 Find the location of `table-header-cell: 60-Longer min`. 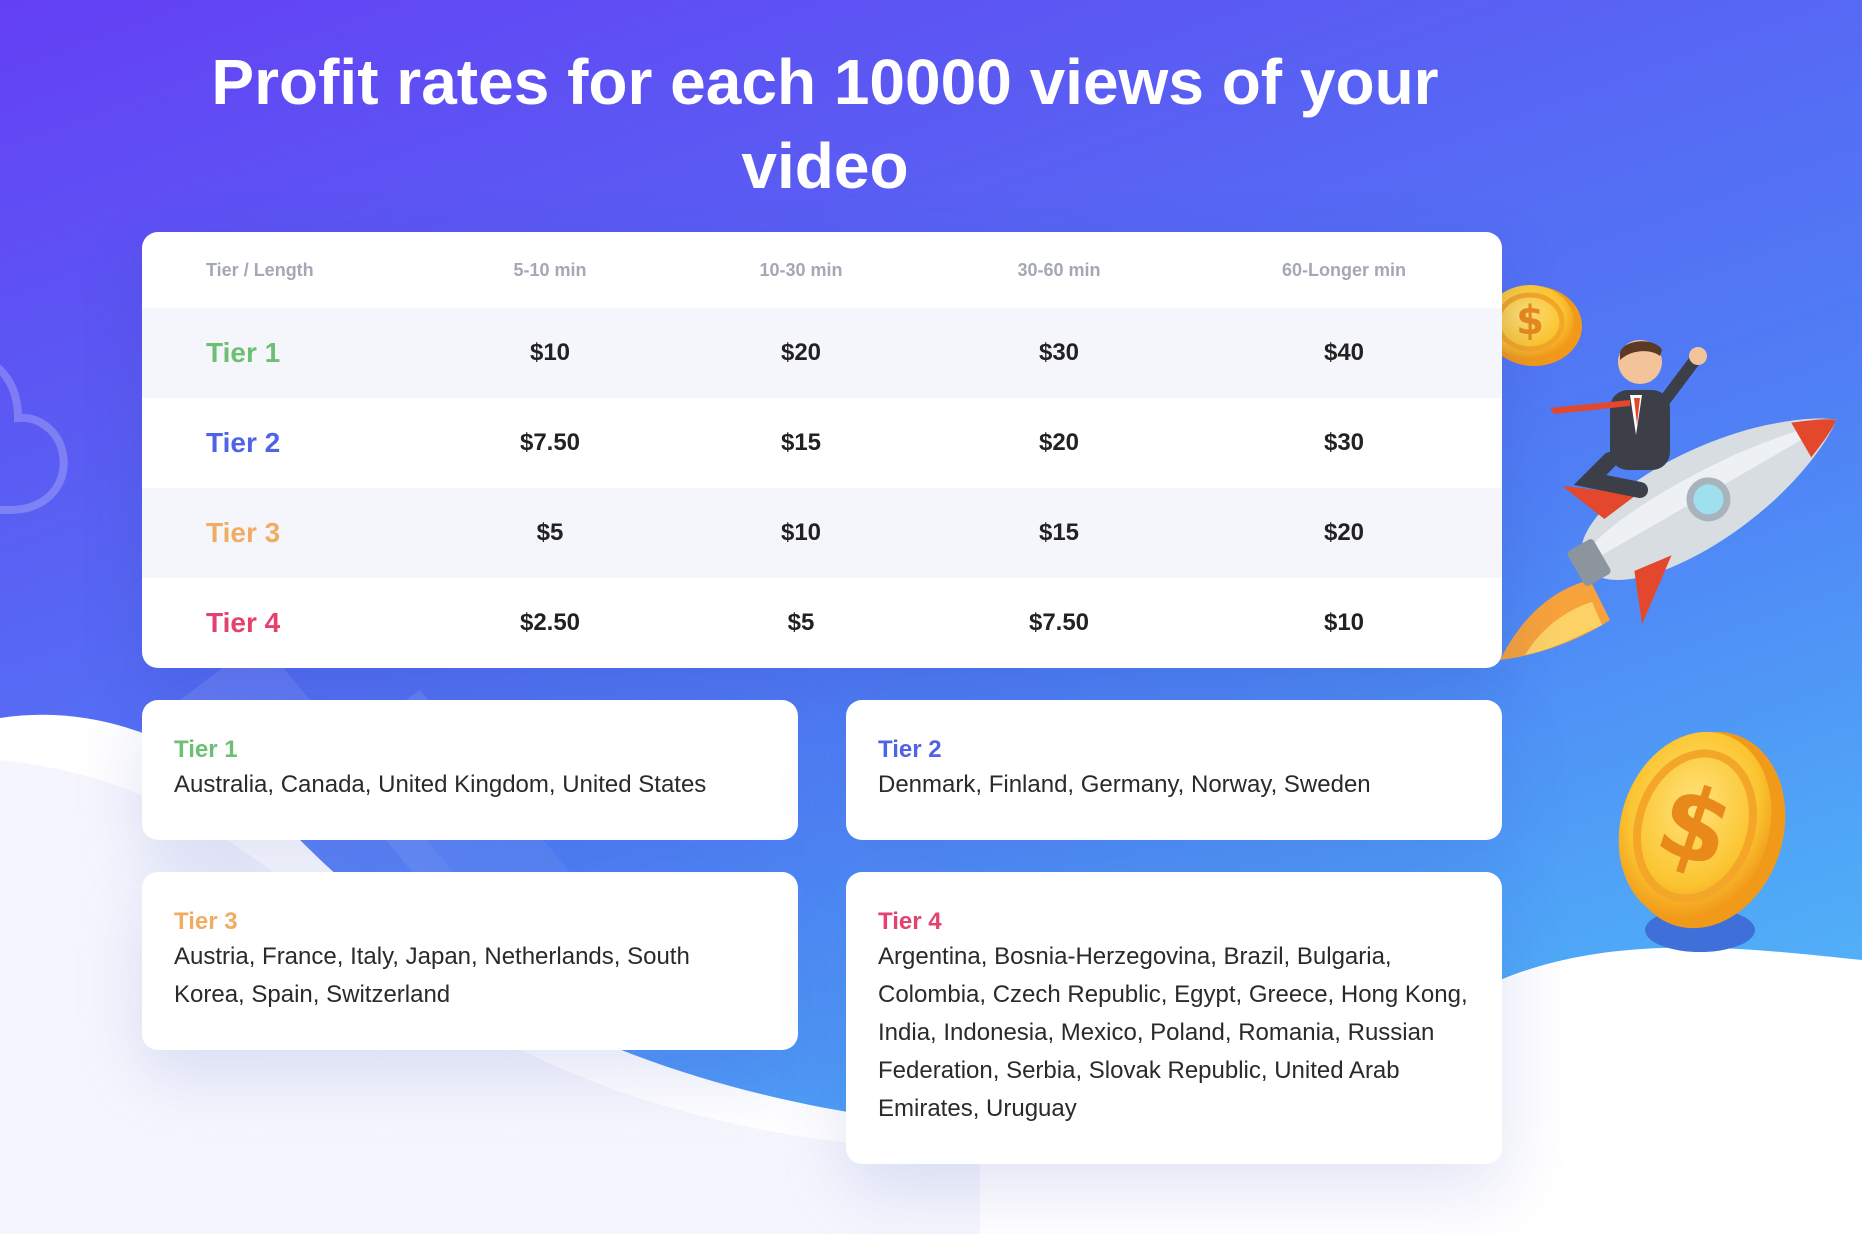

table-header-cell: 60-Longer min is located at coordinates (1343, 269).